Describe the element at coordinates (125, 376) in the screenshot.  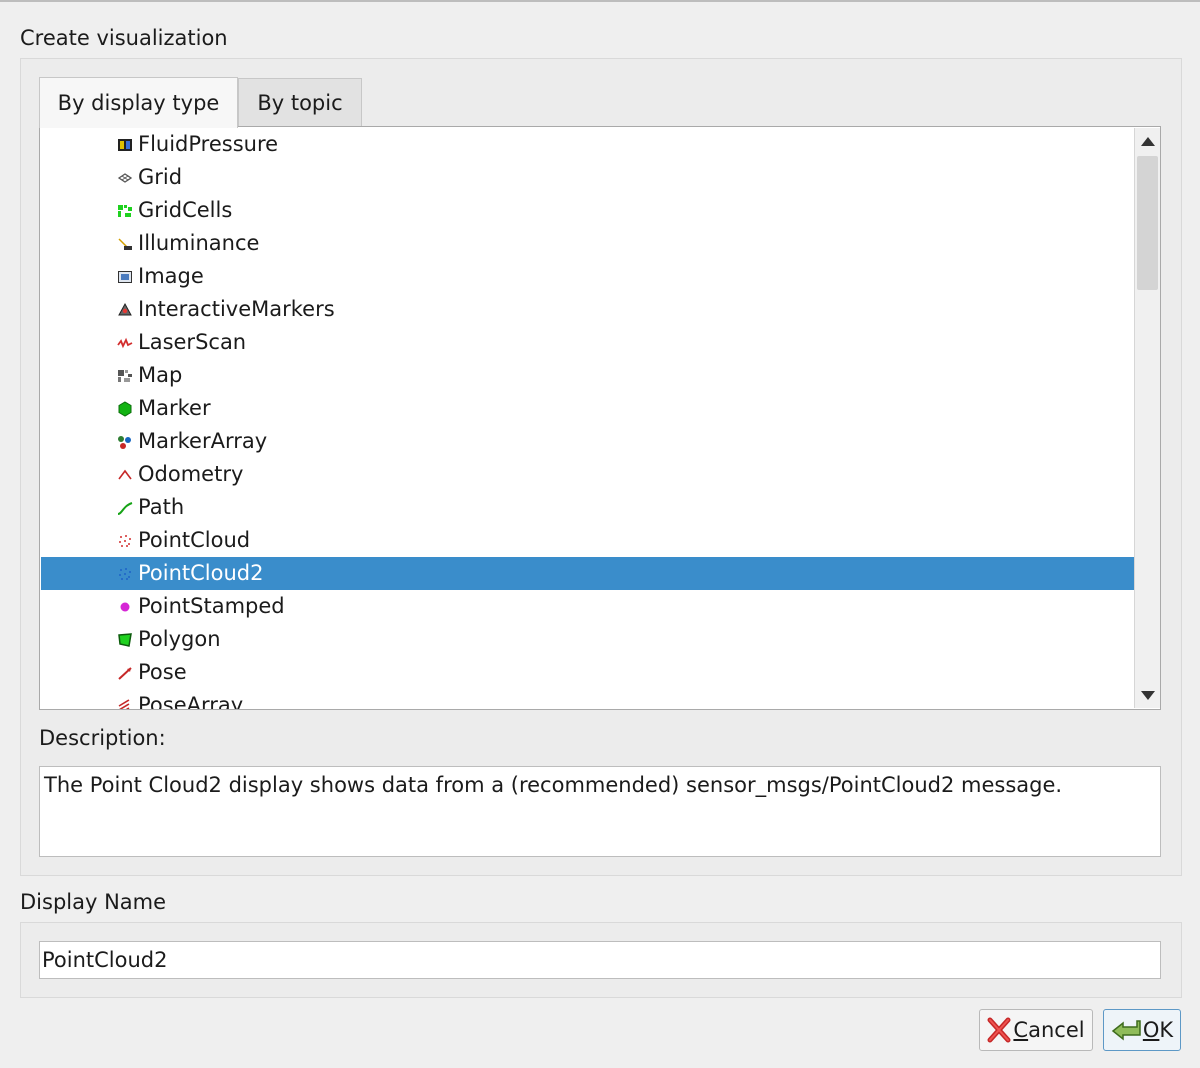
I see `map-icon` at that location.